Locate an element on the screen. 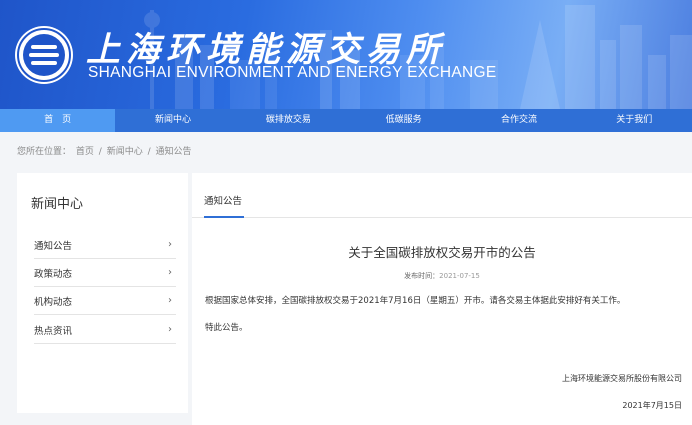  breadcrumb-current: 通知公告 is located at coordinates (173, 152).